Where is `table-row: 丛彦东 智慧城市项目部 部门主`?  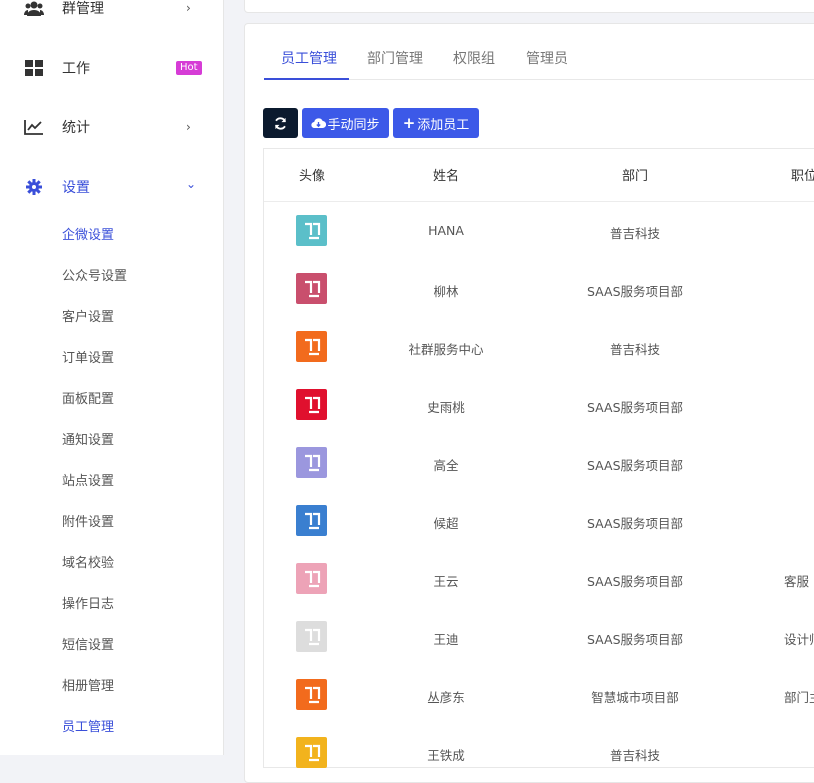 table-row: 丛彦东 智慧城市项目部 部门主 is located at coordinates (539, 695).